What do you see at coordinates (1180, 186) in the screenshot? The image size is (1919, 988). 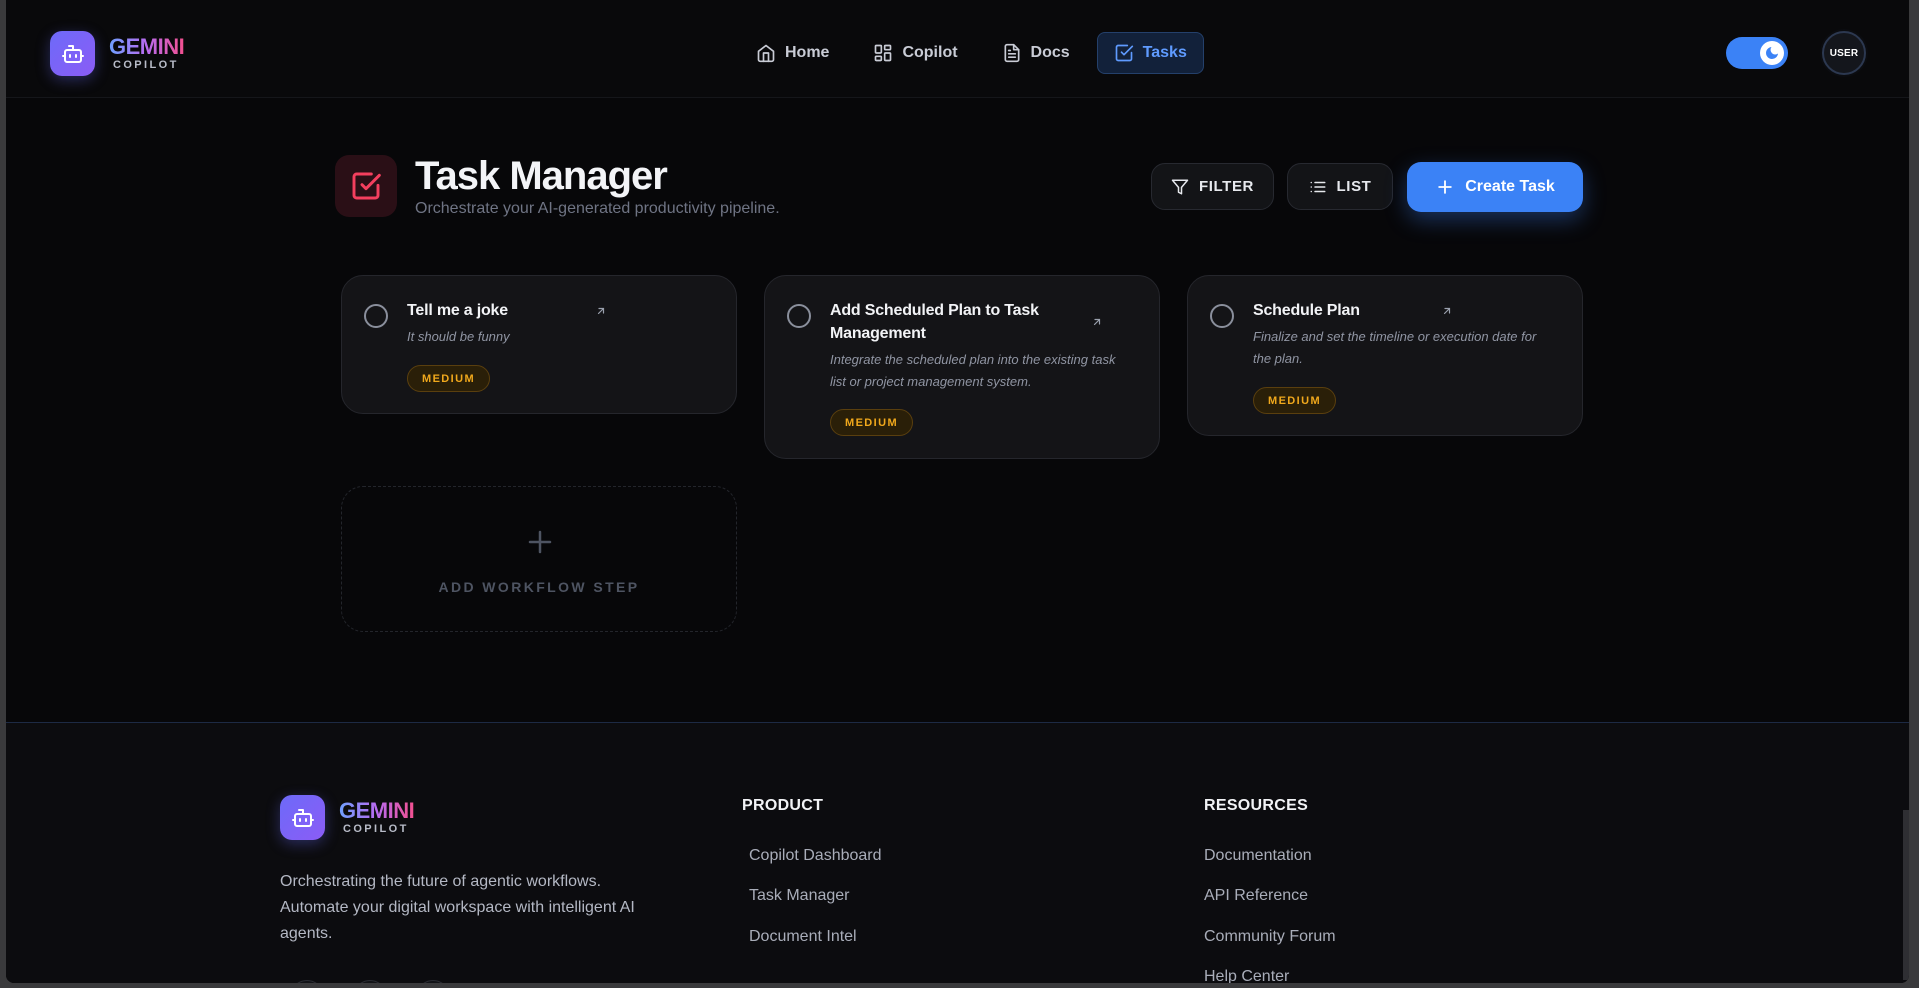 I see `filter-icon` at bounding box center [1180, 186].